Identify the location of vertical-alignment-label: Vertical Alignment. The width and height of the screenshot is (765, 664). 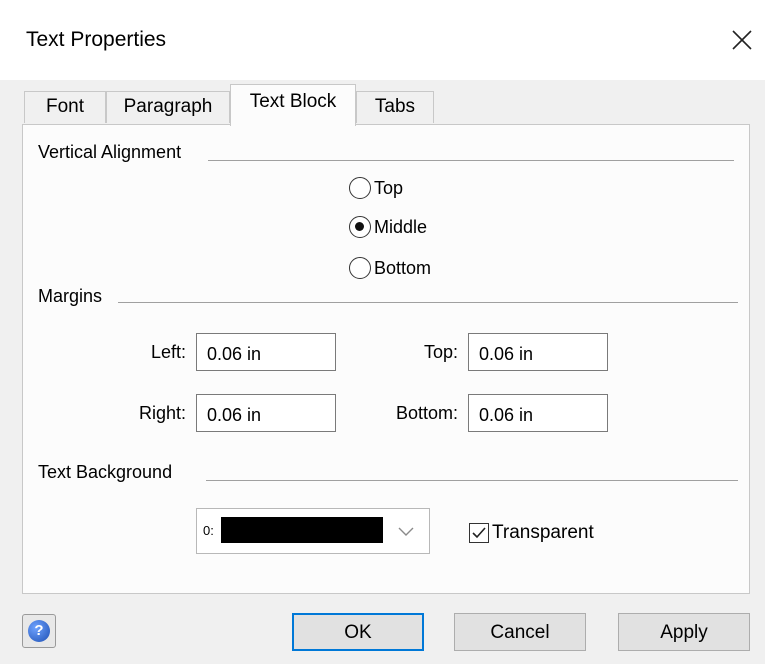
(112, 152).